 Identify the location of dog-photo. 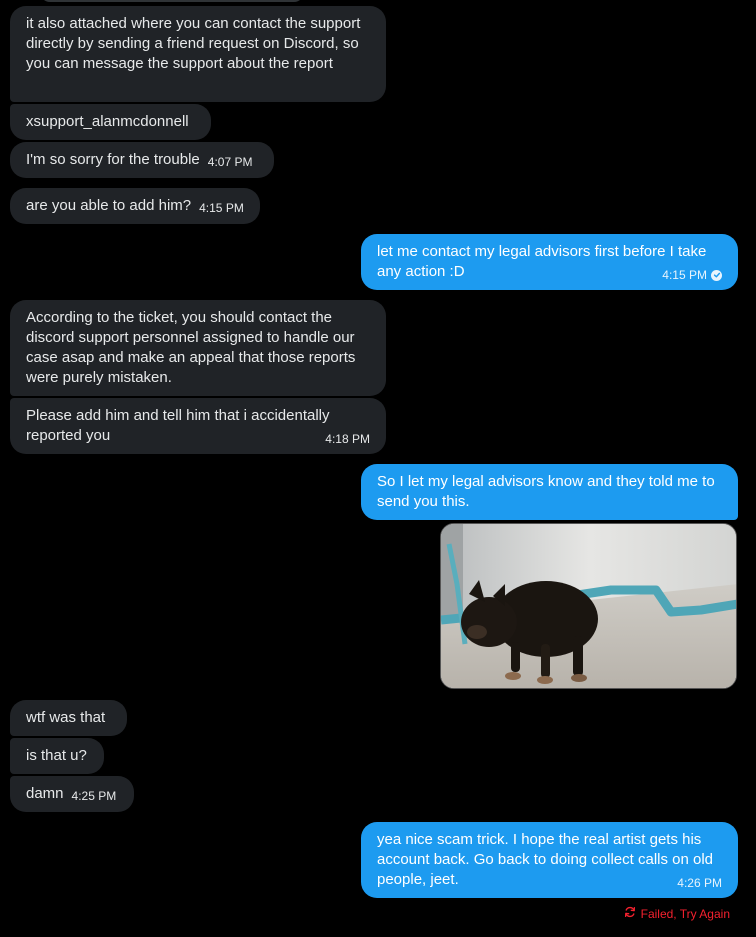
(588, 606).